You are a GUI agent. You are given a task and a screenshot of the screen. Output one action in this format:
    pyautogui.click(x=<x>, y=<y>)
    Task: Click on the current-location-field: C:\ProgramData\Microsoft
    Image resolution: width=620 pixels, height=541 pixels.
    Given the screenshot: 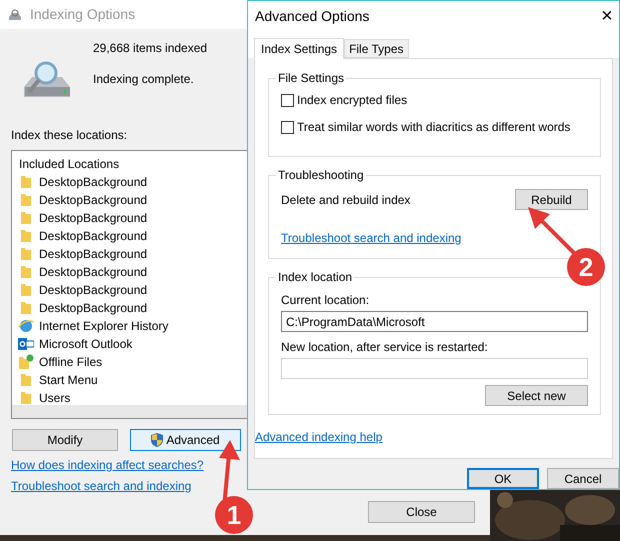 What is the action you would take?
    pyautogui.click(x=434, y=321)
    